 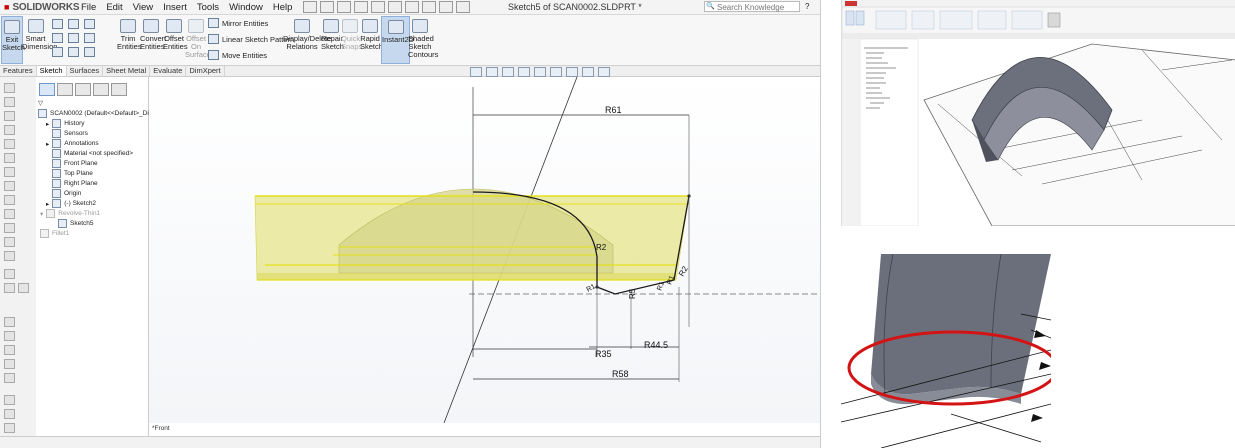 What do you see at coordinates (807, 6) in the screenshot?
I see `help-icon: ?` at bounding box center [807, 6].